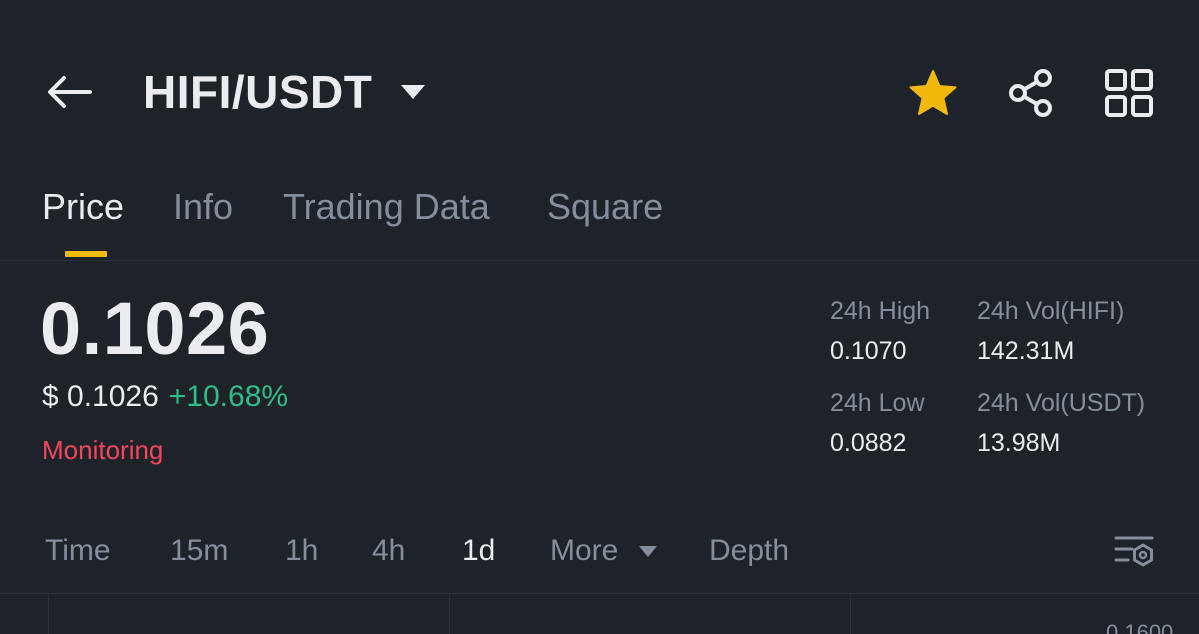 The width and height of the screenshot is (1199, 634). I want to click on interval-1h: 1h, so click(301, 551).